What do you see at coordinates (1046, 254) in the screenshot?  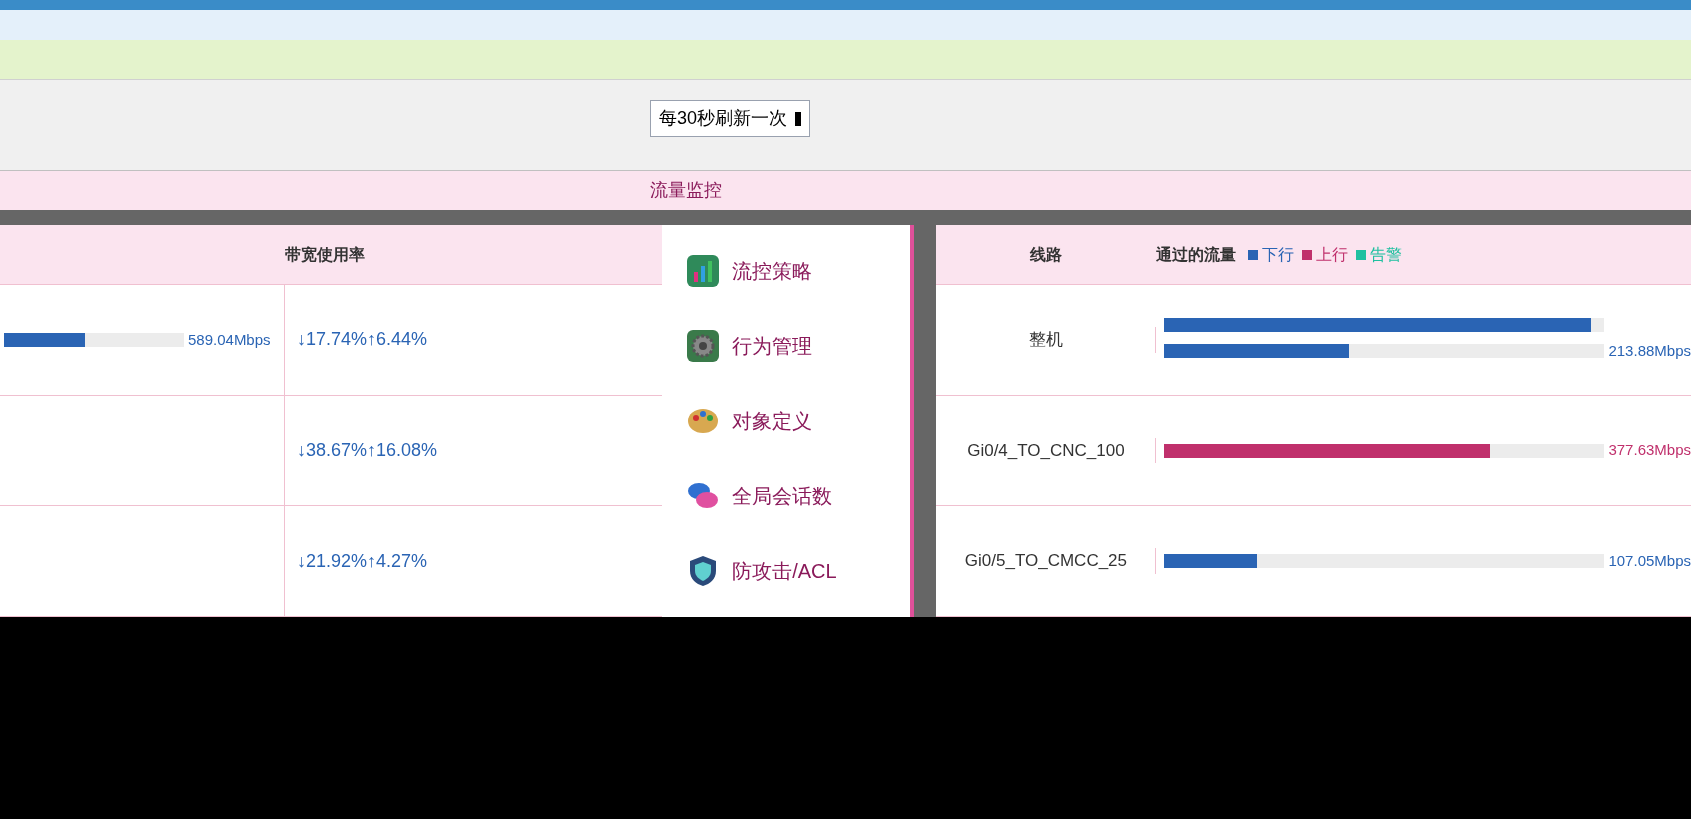 I see `column-header: 线路` at bounding box center [1046, 254].